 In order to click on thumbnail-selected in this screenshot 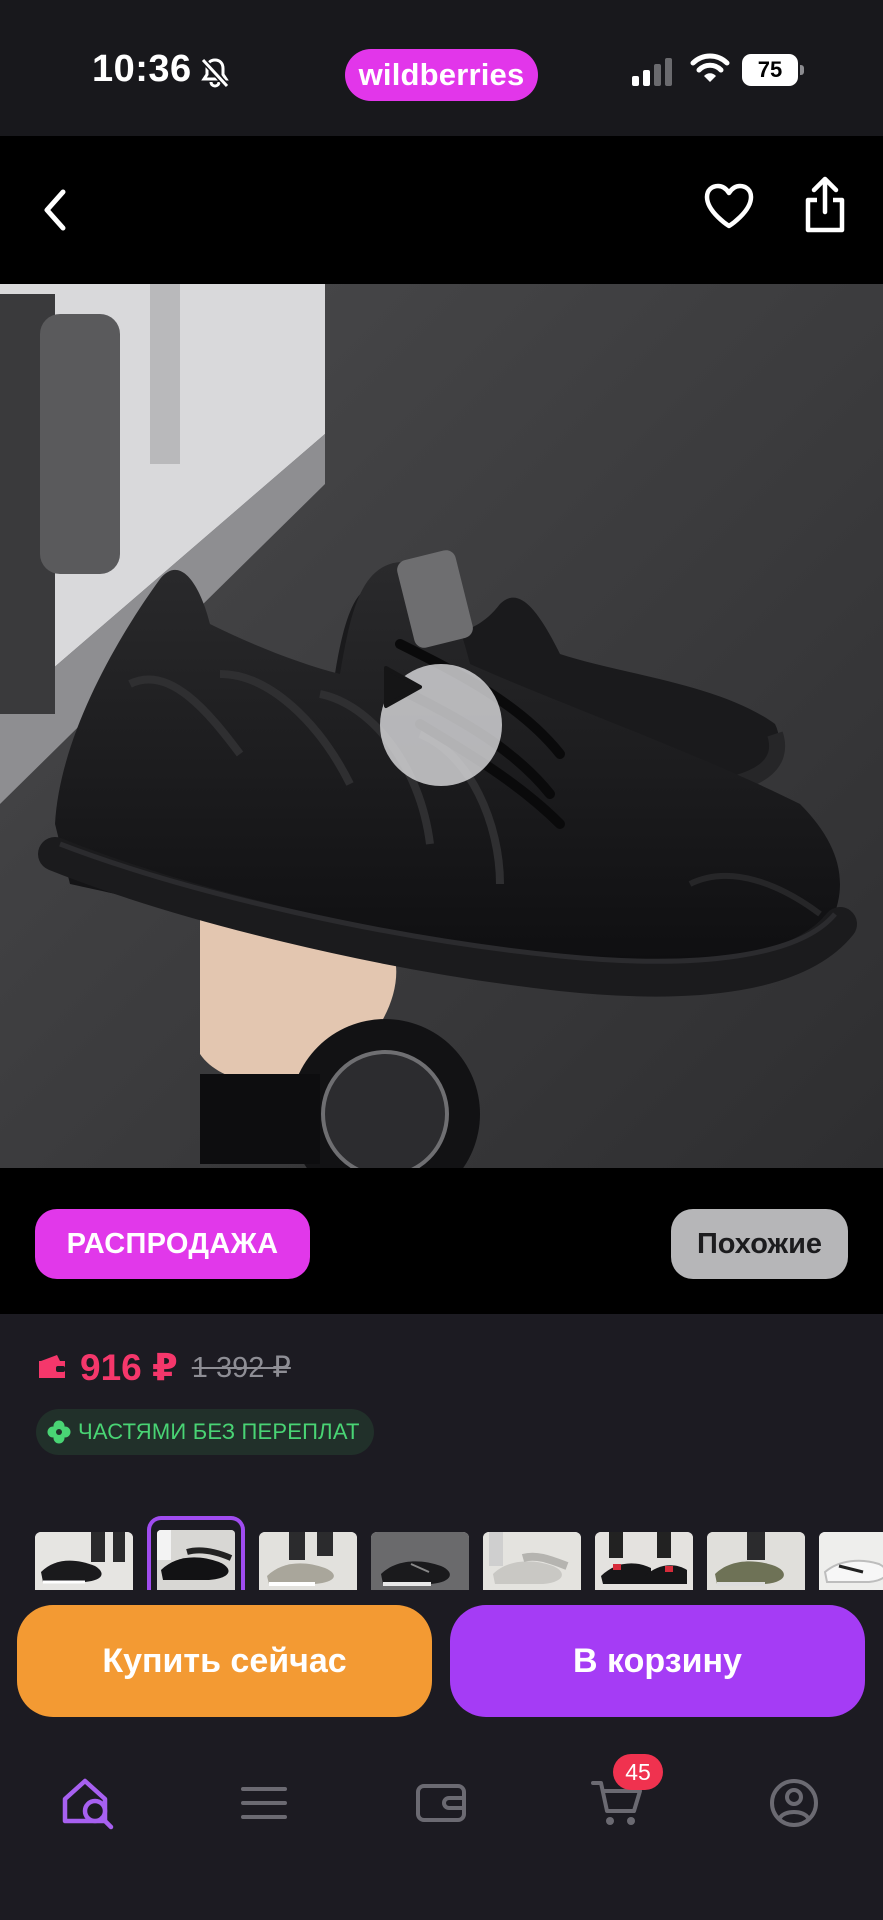, I will do `click(196, 1553)`.